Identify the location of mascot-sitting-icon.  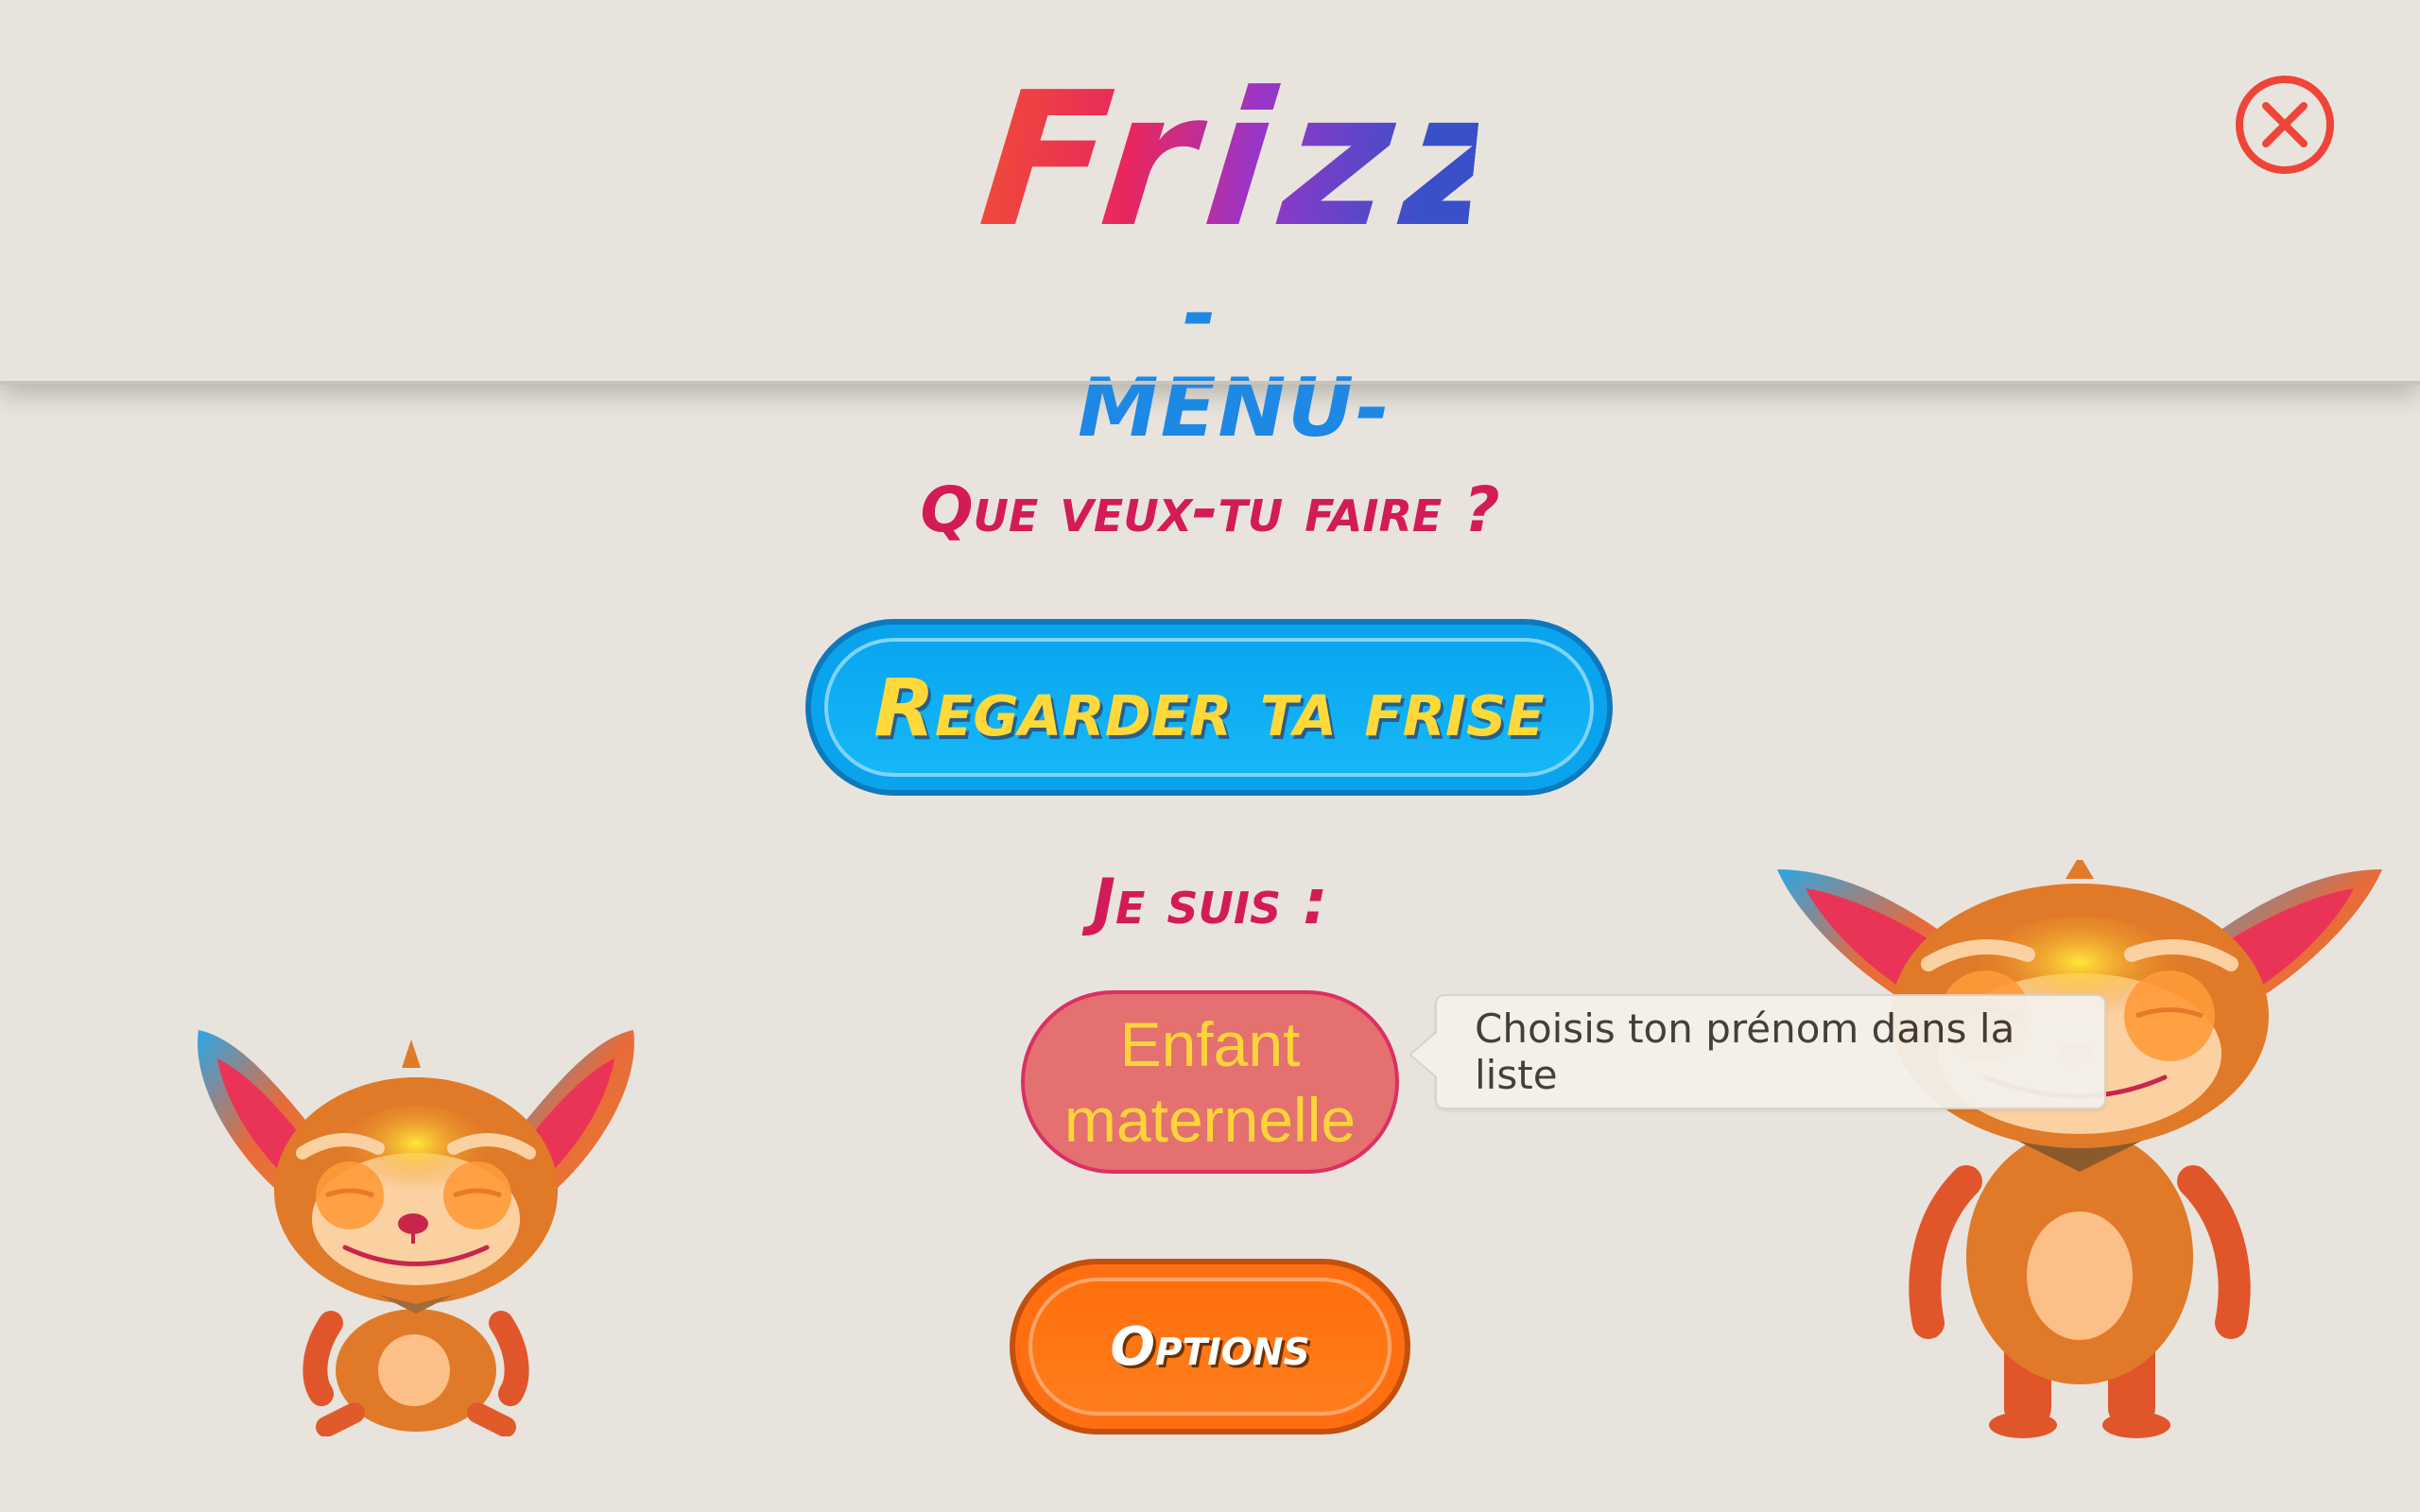
(416, 1233).